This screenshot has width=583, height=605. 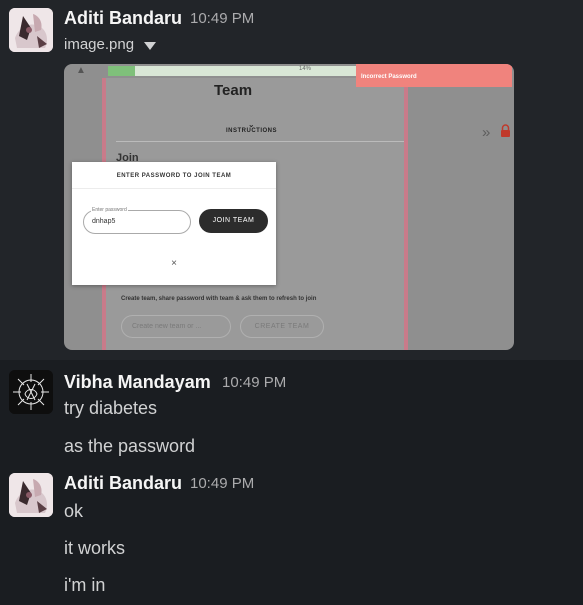 What do you see at coordinates (174, 176) in the screenshot?
I see `modal-title: ENTER PASSWORD TO JOIN TEAM` at bounding box center [174, 176].